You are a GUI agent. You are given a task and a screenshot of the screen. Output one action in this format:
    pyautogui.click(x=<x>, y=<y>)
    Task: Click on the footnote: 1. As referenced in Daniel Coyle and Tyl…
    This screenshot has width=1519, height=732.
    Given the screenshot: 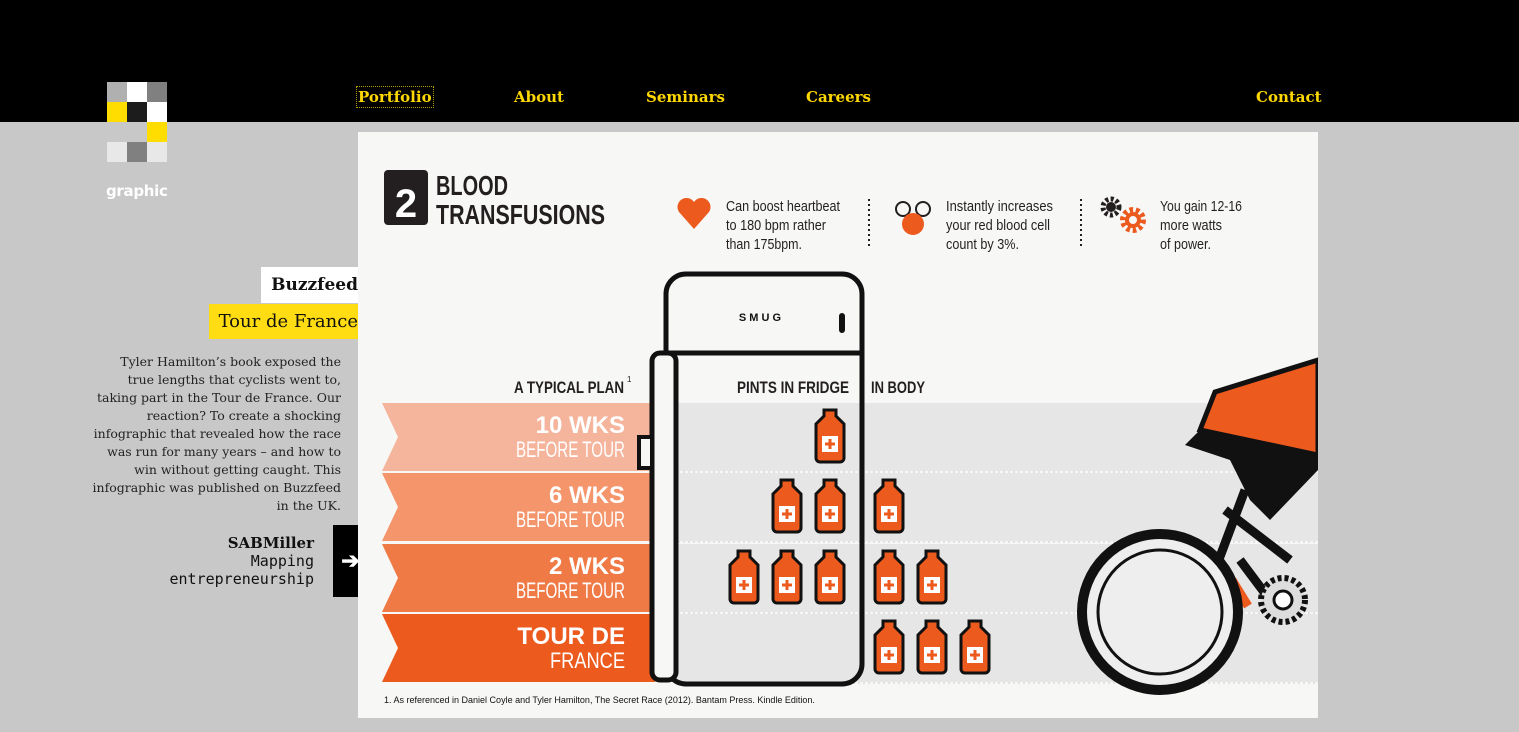 What is the action you would take?
    pyautogui.click(x=599, y=700)
    